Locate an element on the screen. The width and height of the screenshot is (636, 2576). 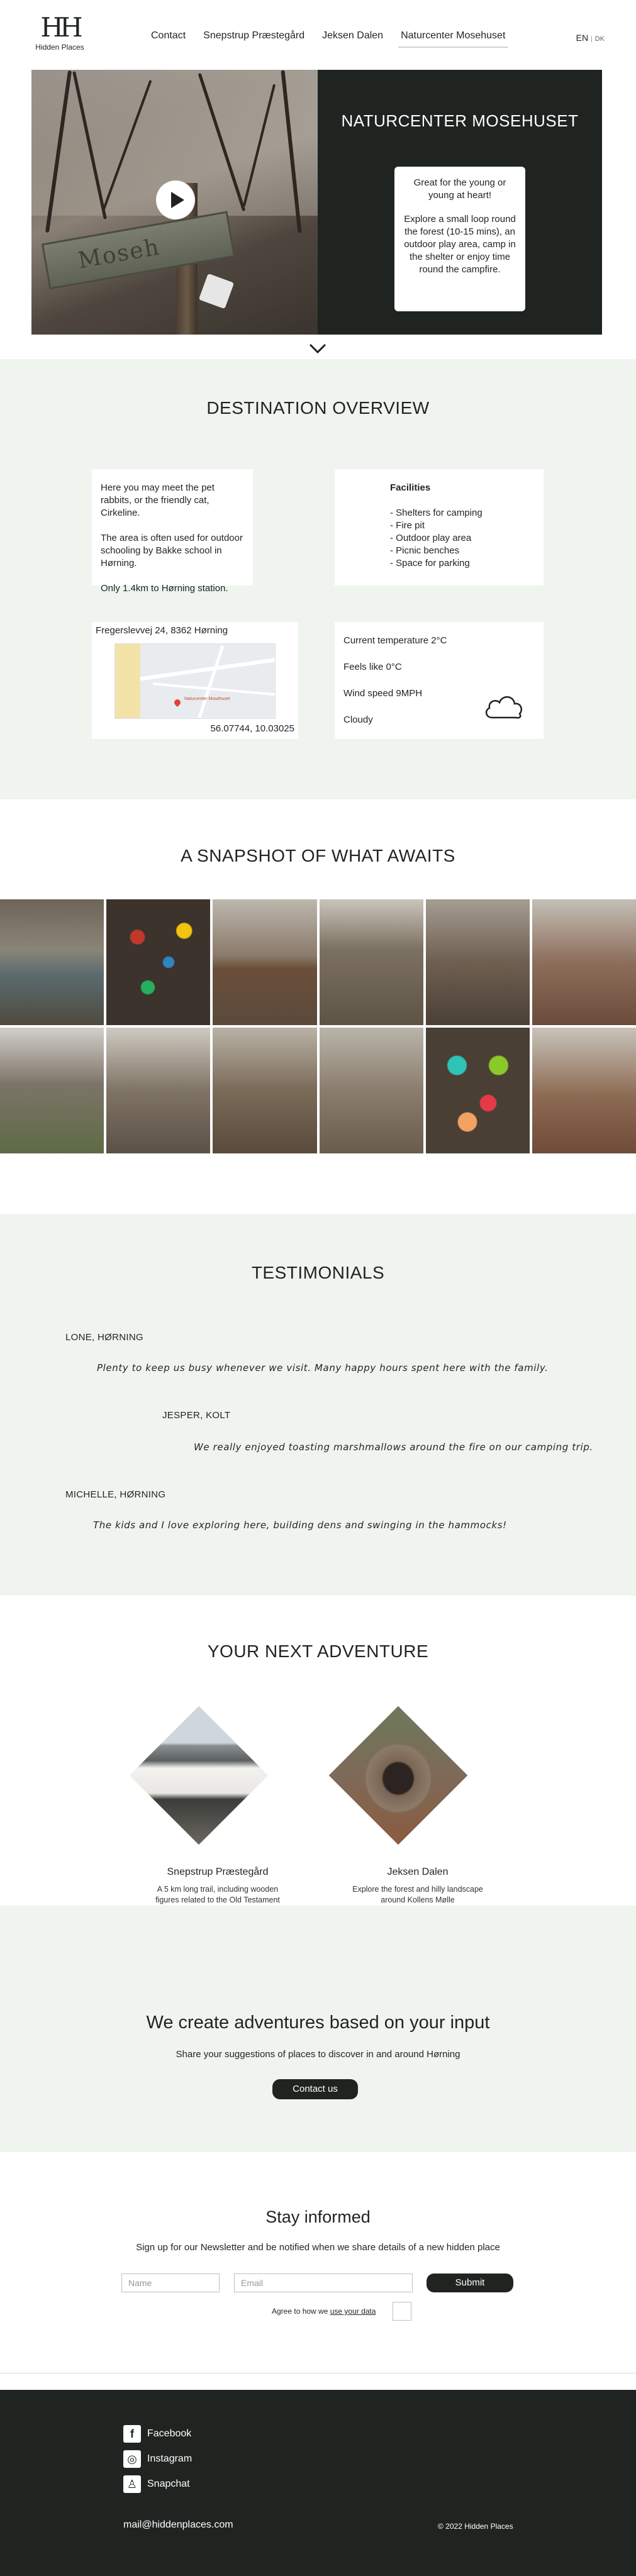
hero-card-tagline: Great for the young or young at heart! is located at coordinates (459, 189).